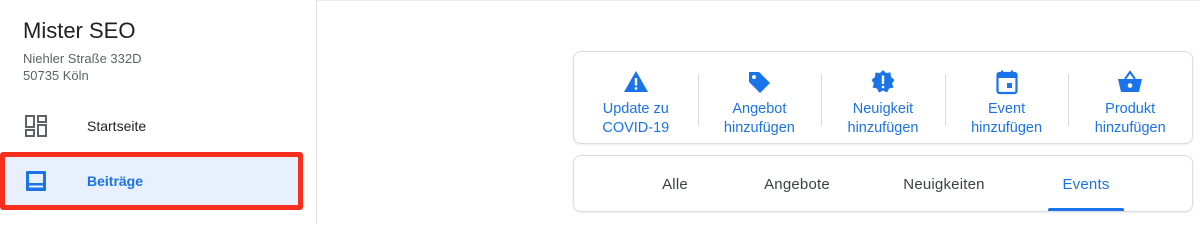 Image resolution: width=1200 pixels, height=240 pixels. What do you see at coordinates (758, 0) in the screenshot?
I see `top-divider` at bounding box center [758, 0].